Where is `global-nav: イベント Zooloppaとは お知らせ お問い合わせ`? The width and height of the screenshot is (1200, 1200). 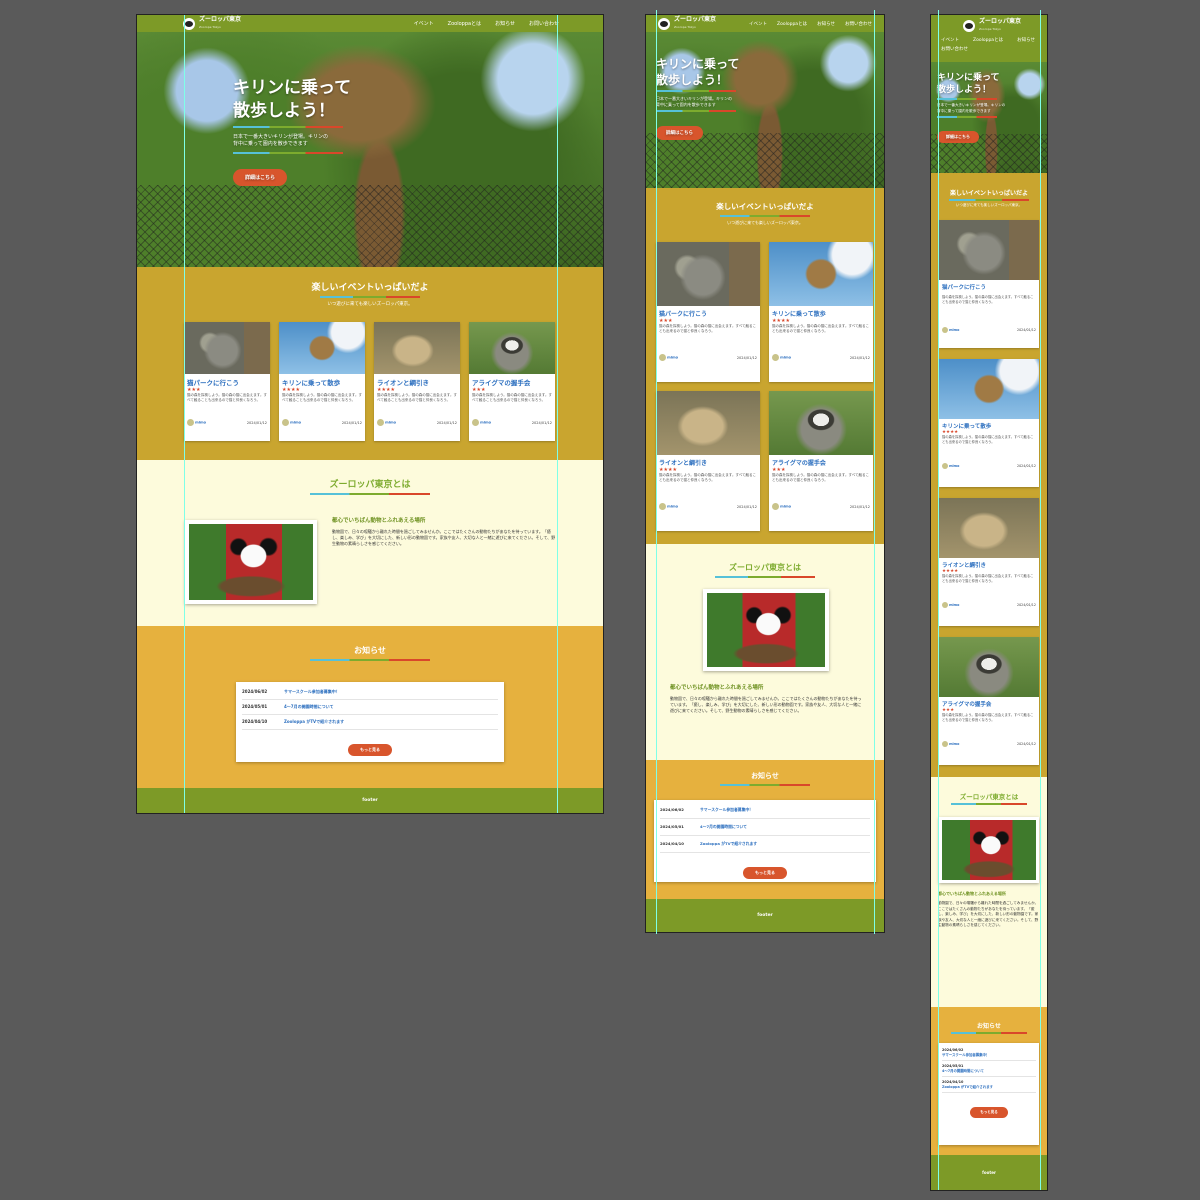
global-nav: イベント Zooloppaとは お知らせ お問い合わせ is located at coordinates (810, 24).